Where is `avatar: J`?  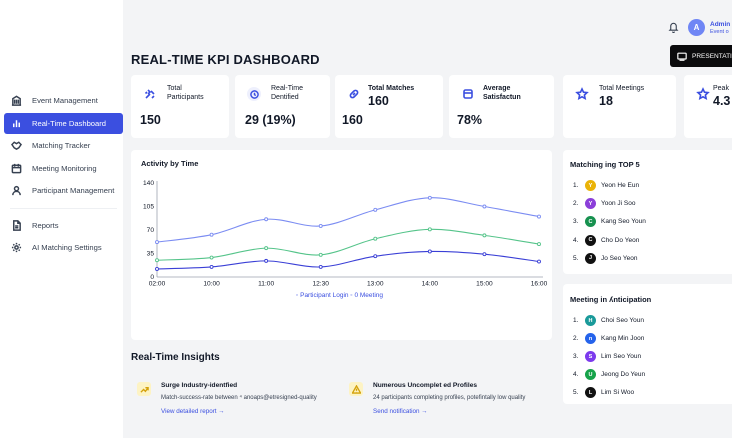 avatar: J is located at coordinates (590, 258).